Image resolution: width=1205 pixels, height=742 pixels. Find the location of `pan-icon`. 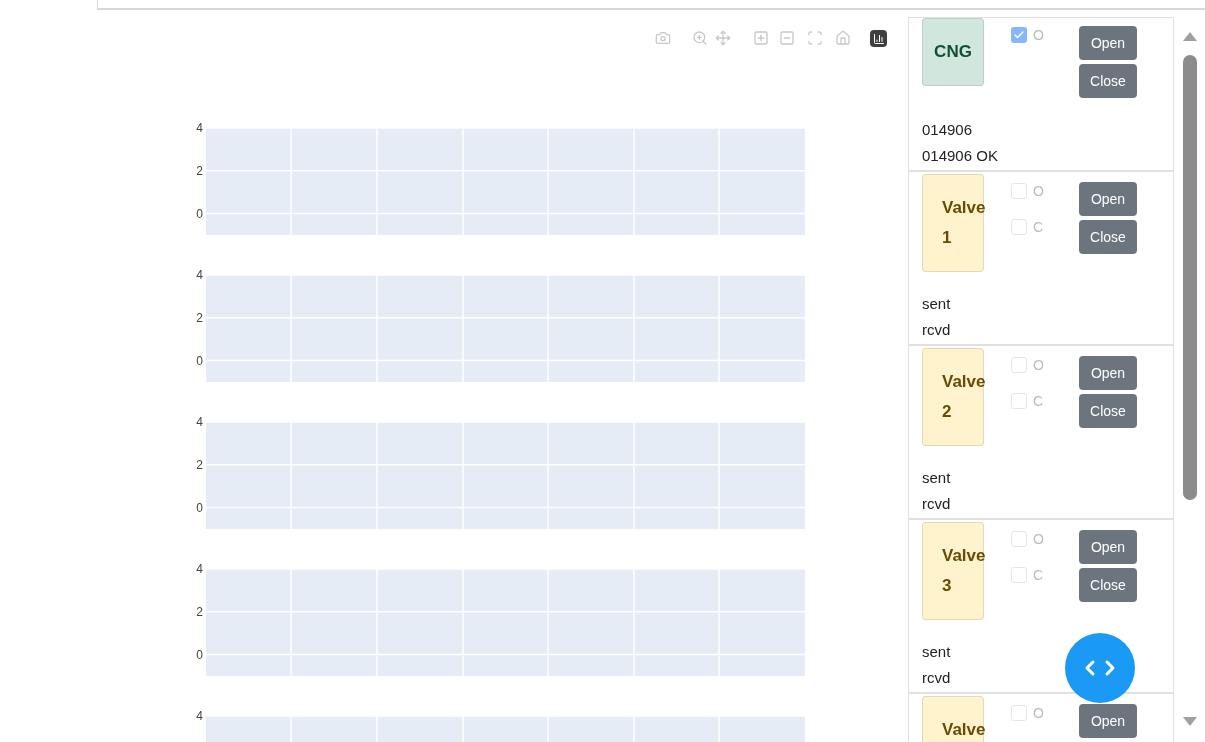

pan-icon is located at coordinates (723, 38).